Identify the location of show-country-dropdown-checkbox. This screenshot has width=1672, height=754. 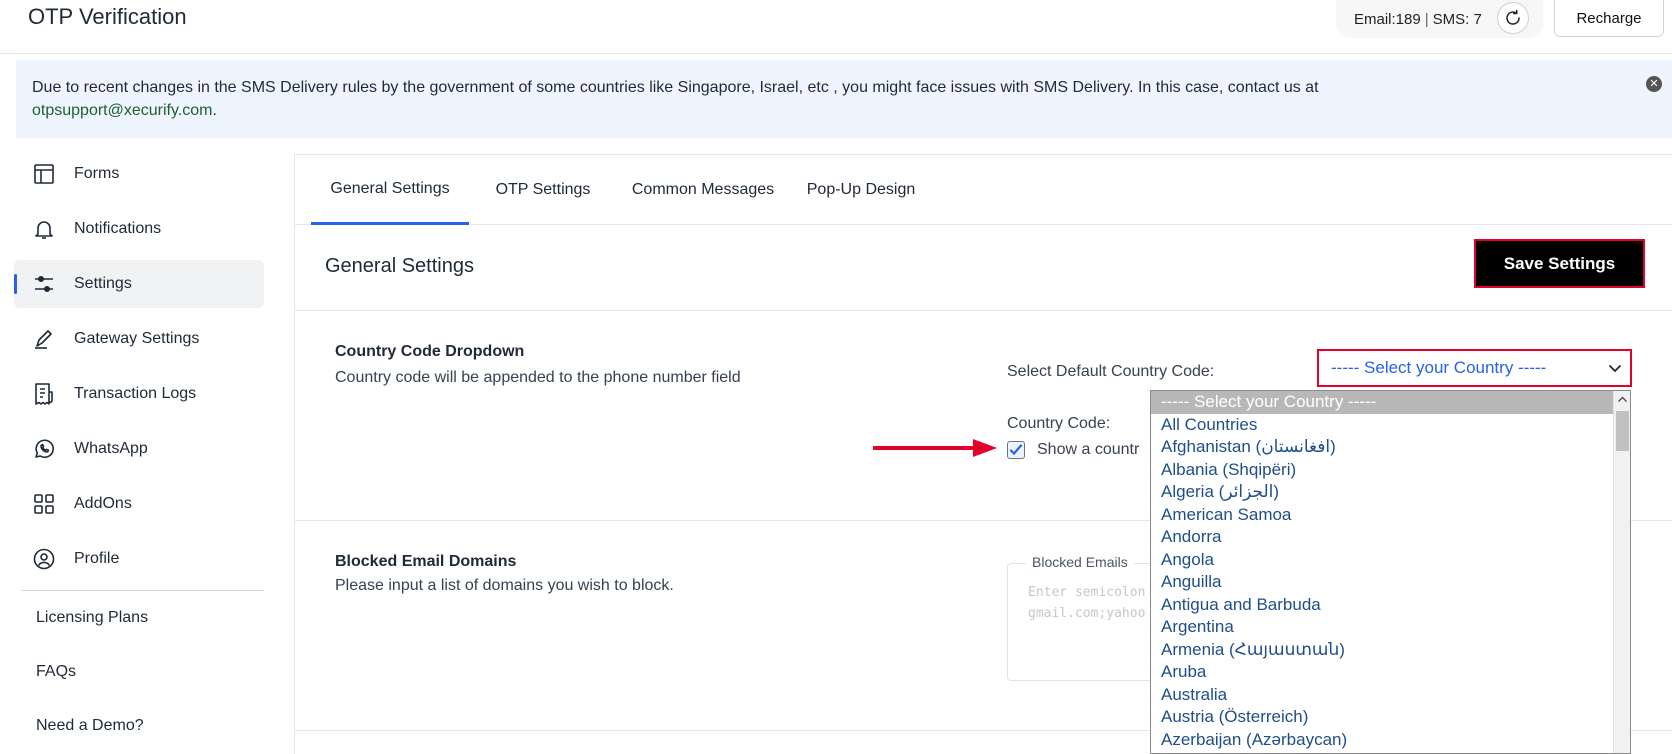
(1016, 450).